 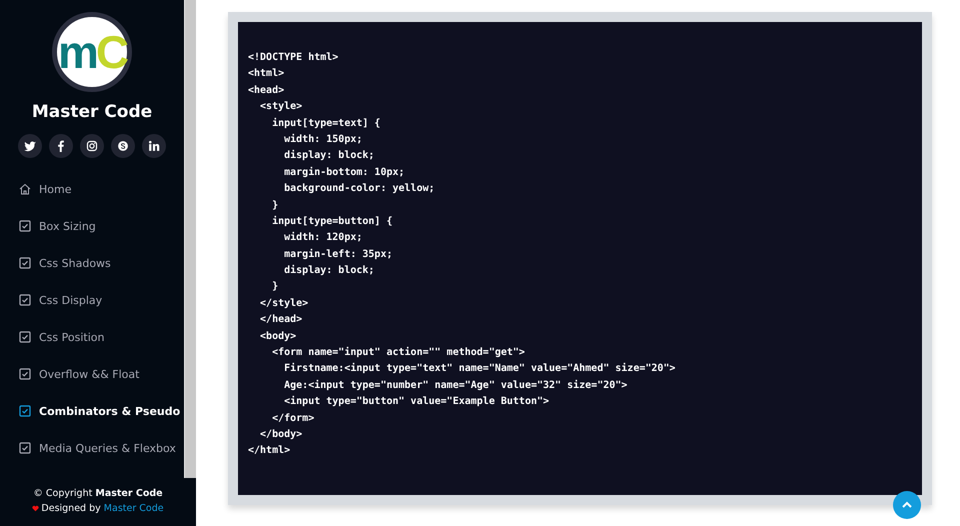 I want to click on nav-item: Css Position, so click(x=101, y=337).